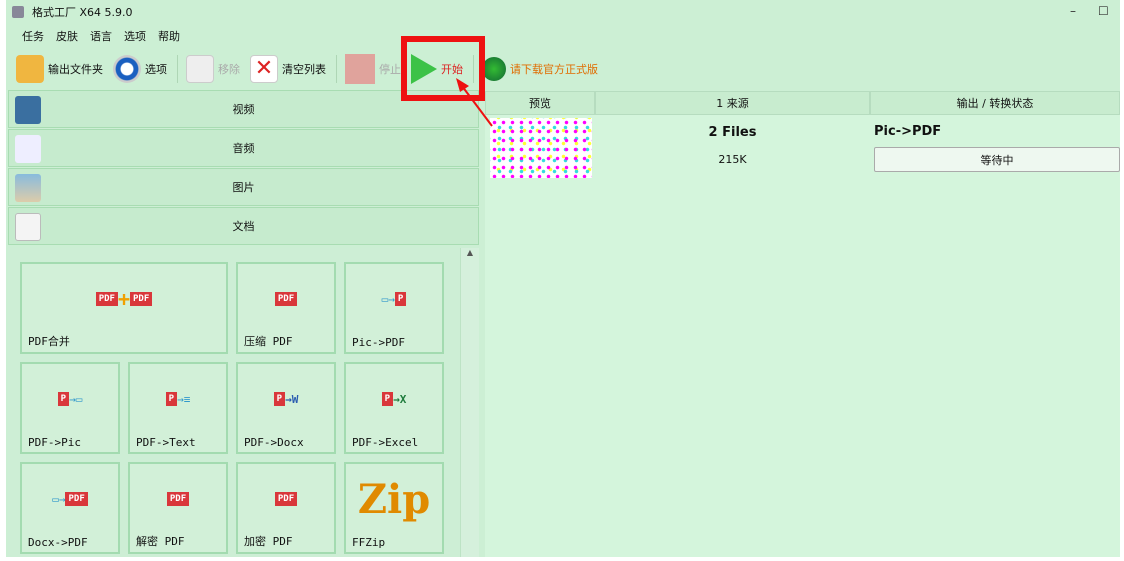  I want to click on arrow-line, so click(477, 106).